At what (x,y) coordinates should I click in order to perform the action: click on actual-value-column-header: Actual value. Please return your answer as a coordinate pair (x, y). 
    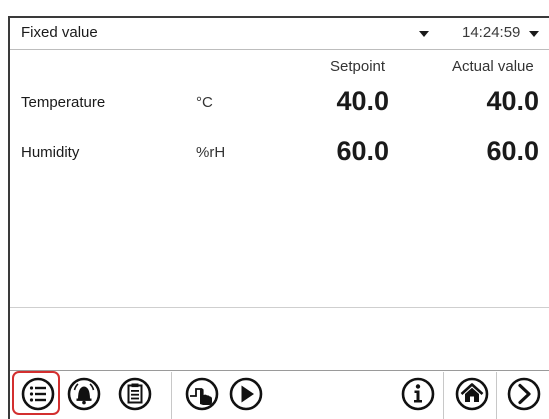
    Looking at the image, I should click on (493, 66).